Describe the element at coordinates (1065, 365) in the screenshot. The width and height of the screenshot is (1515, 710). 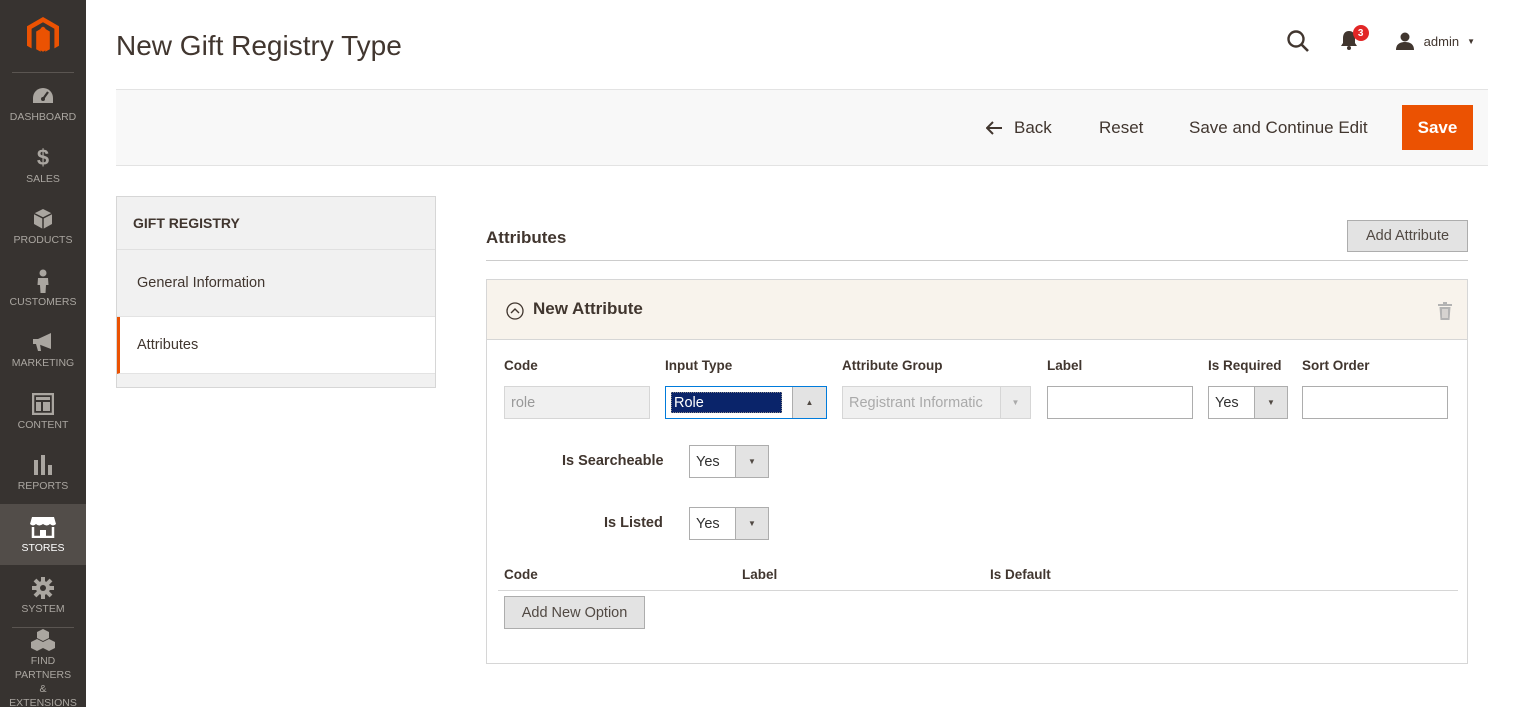
I see `label-label: Label` at that location.